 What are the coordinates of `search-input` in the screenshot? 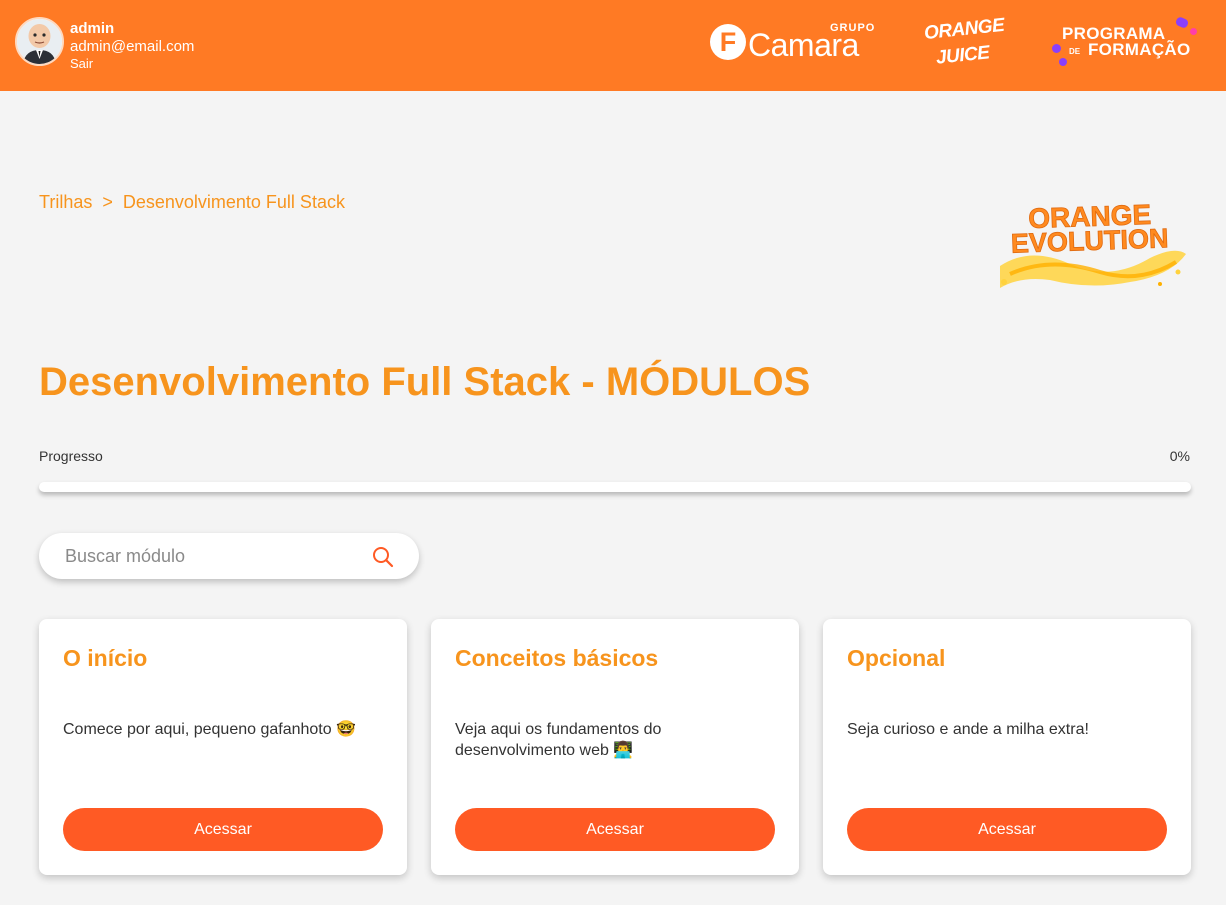 It's located at (215, 556).